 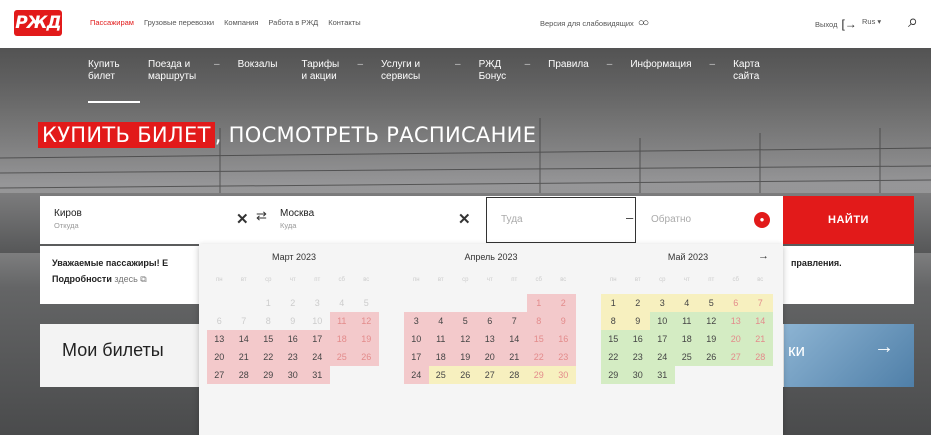 I want to click on logout-button: Выход [→, so click(x=836, y=24).